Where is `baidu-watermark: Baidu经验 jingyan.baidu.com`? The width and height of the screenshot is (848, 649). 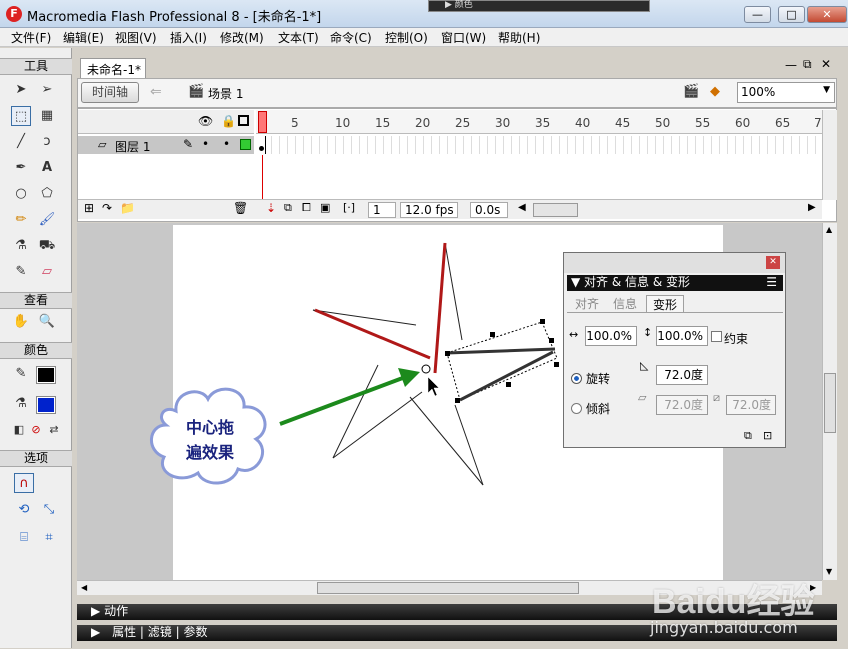 baidu-watermark: Baidu经验 jingyan.baidu.com is located at coordinates (744, 604).